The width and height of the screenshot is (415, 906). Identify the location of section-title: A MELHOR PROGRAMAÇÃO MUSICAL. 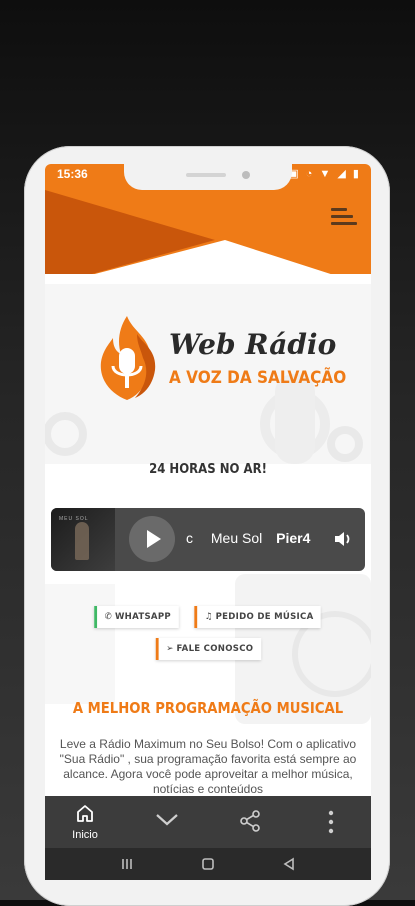
(208, 708).